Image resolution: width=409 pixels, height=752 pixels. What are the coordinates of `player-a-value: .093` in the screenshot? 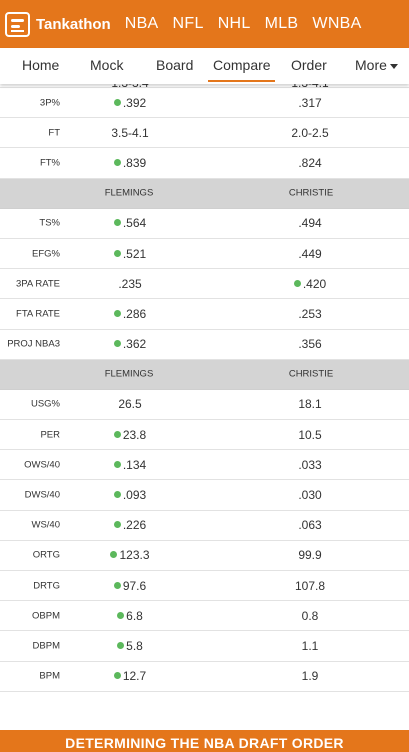 It's located at (130, 495).